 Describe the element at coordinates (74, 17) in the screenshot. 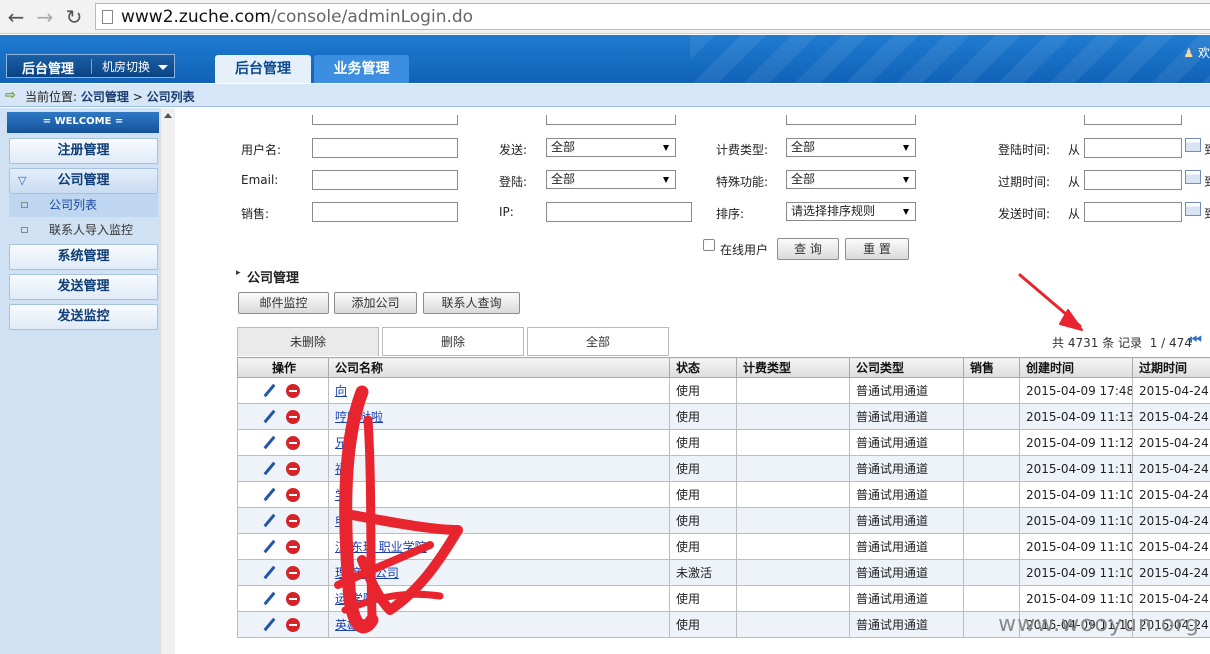

I see `reload-icon: ↻` at that location.